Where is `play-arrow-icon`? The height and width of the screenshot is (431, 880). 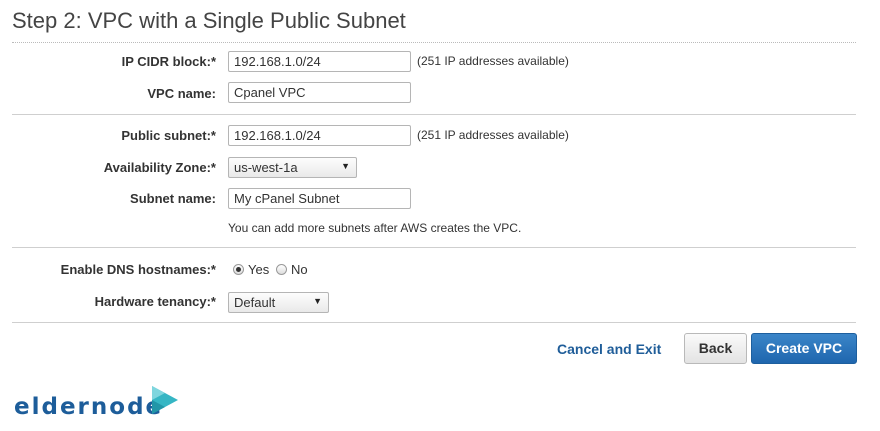
play-arrow-icon is located at coordinates (165, 400).